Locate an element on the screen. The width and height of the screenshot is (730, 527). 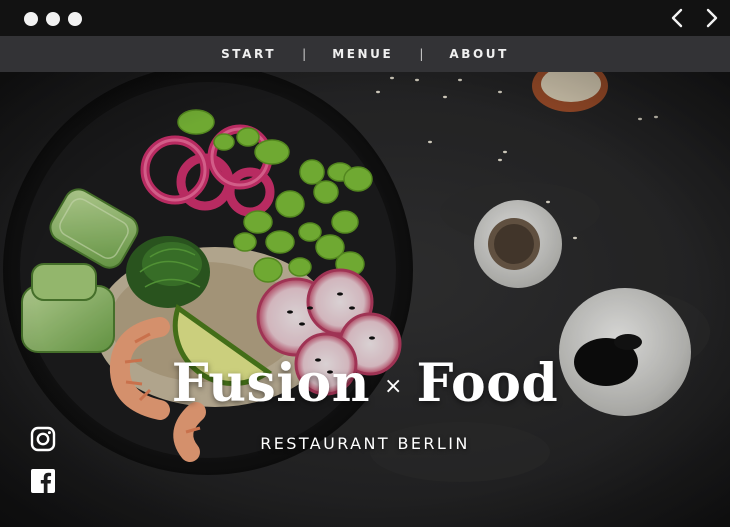
hero-subtitle: RESTAURANT BERLIN is located at coordinates (365, 443).